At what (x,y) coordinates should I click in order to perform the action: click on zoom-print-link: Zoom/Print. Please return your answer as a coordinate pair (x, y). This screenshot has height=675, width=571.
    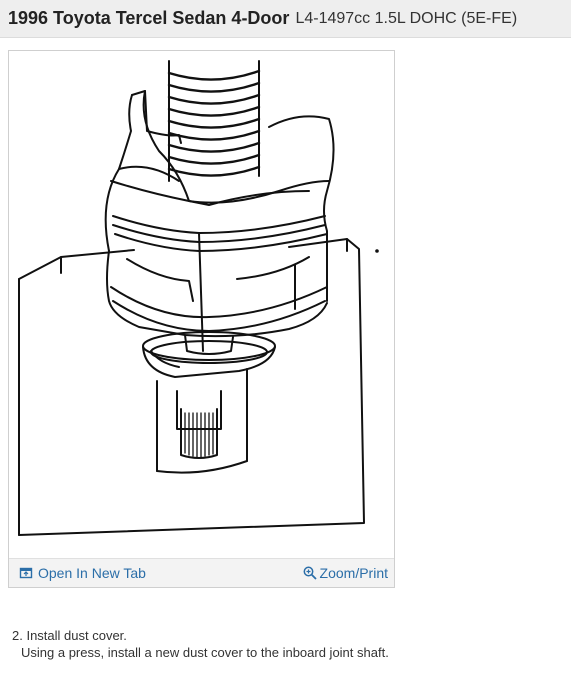
    Looking at the image, I should click on (345, 573).